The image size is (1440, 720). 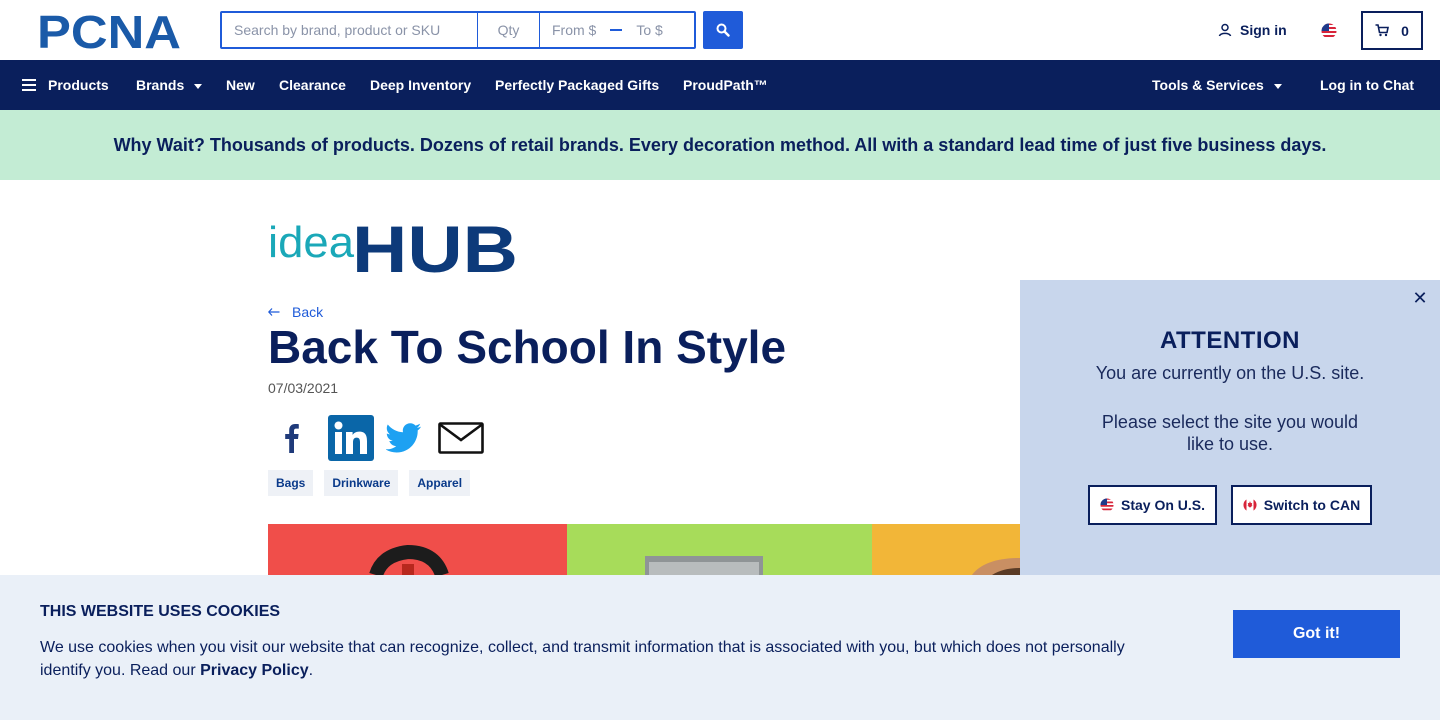 I want to click on ideahub-idea-text: idea, so click(x=311, y=242).